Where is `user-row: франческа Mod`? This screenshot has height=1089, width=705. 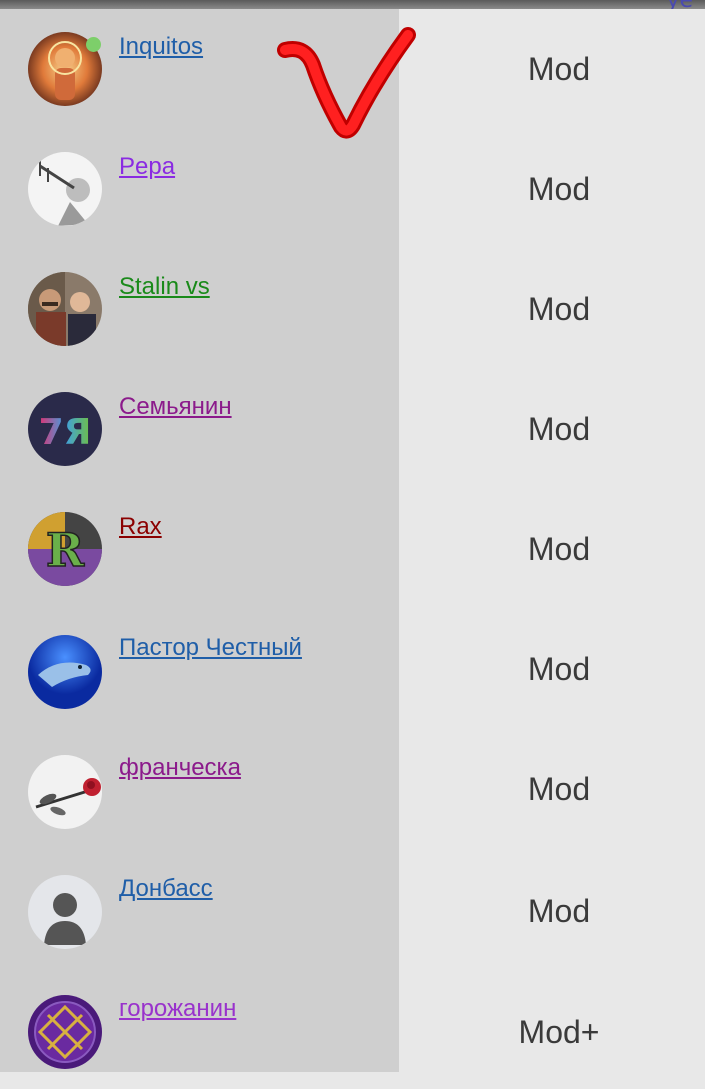 user-row: франческа Mod is located at coordinates (352, 789).